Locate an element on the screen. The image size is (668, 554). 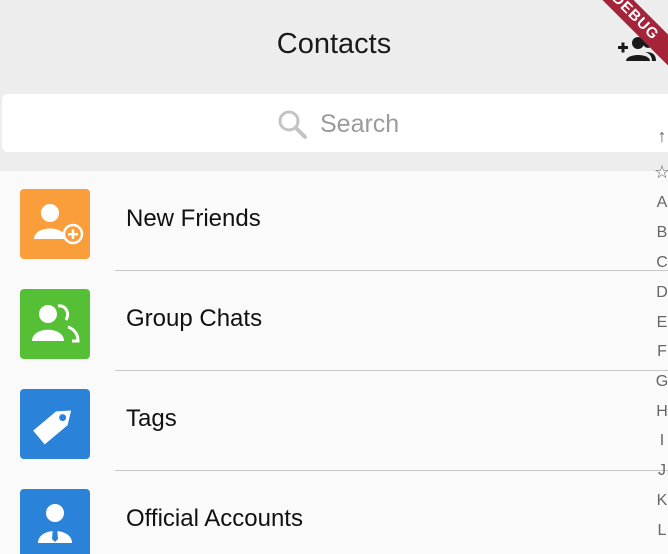
tag-icon is located at coordinates (55, 424).